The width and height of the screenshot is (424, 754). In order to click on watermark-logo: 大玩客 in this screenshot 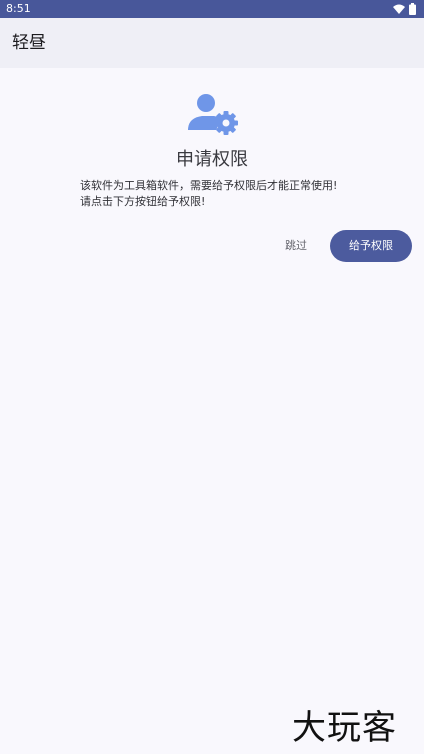, I will do `click(344, 728)`.